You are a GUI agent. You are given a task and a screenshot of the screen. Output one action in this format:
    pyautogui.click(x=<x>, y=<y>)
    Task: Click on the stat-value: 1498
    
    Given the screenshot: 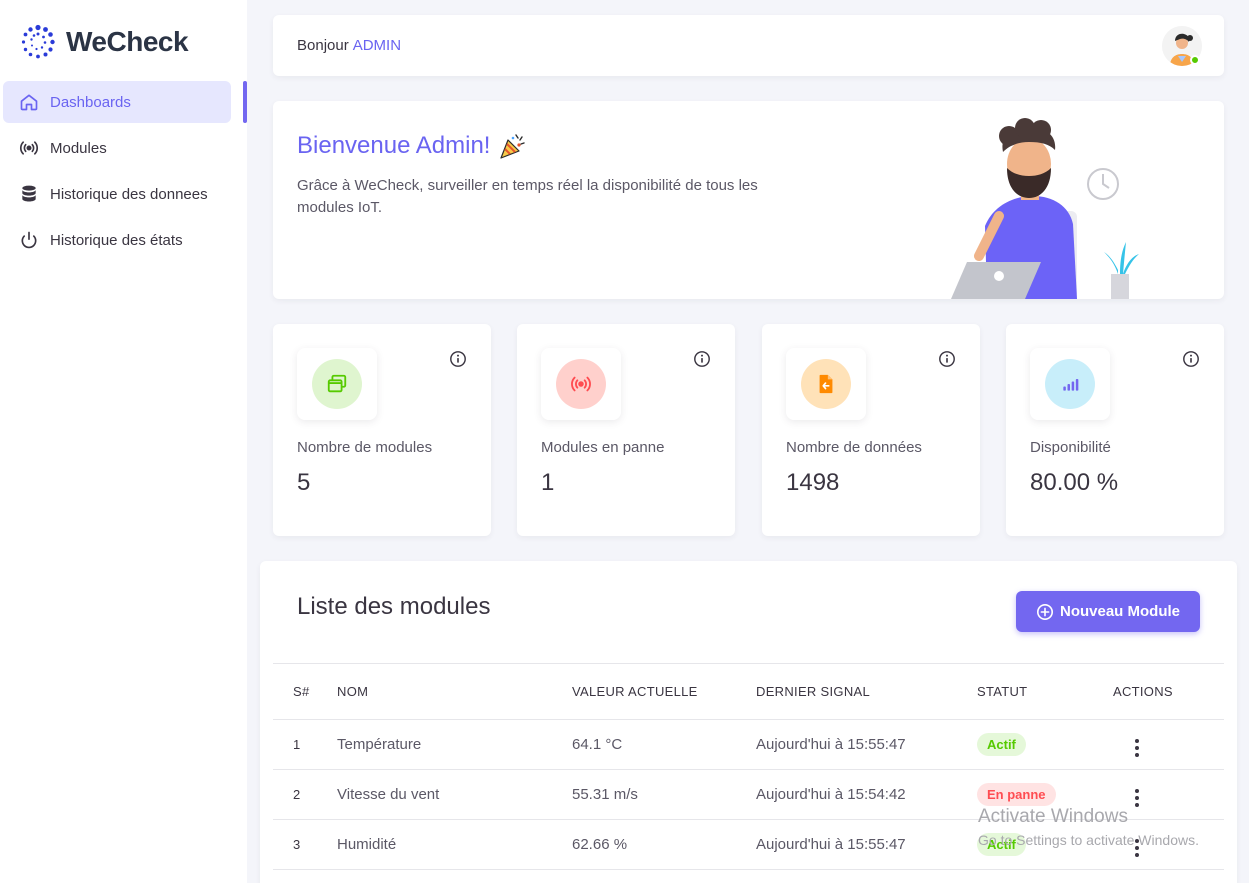 What is the action you would take?
    pyautogui.click(x=813, y=482)
    